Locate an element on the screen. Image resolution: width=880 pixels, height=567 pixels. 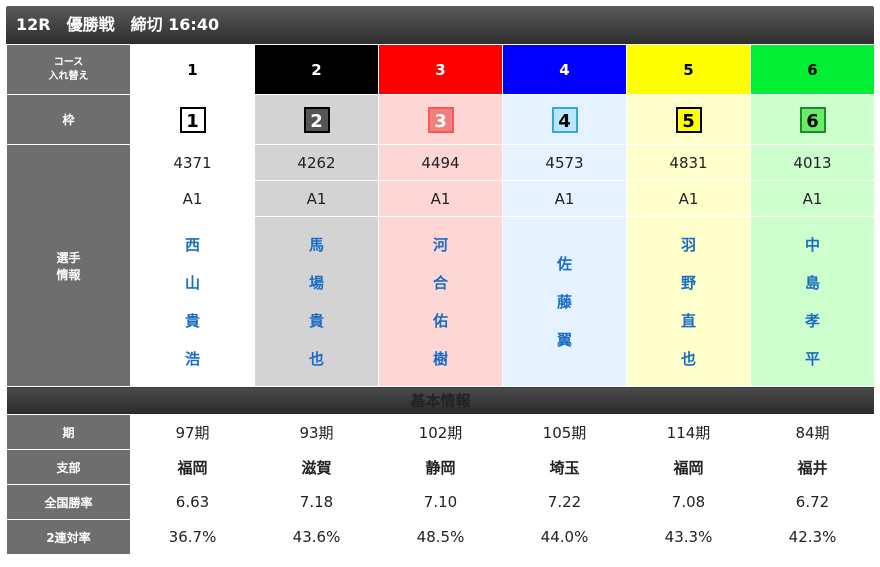
course-row: コース 入れ替え 1 2 3 4 5 6 is located at coordinates (440, 69).